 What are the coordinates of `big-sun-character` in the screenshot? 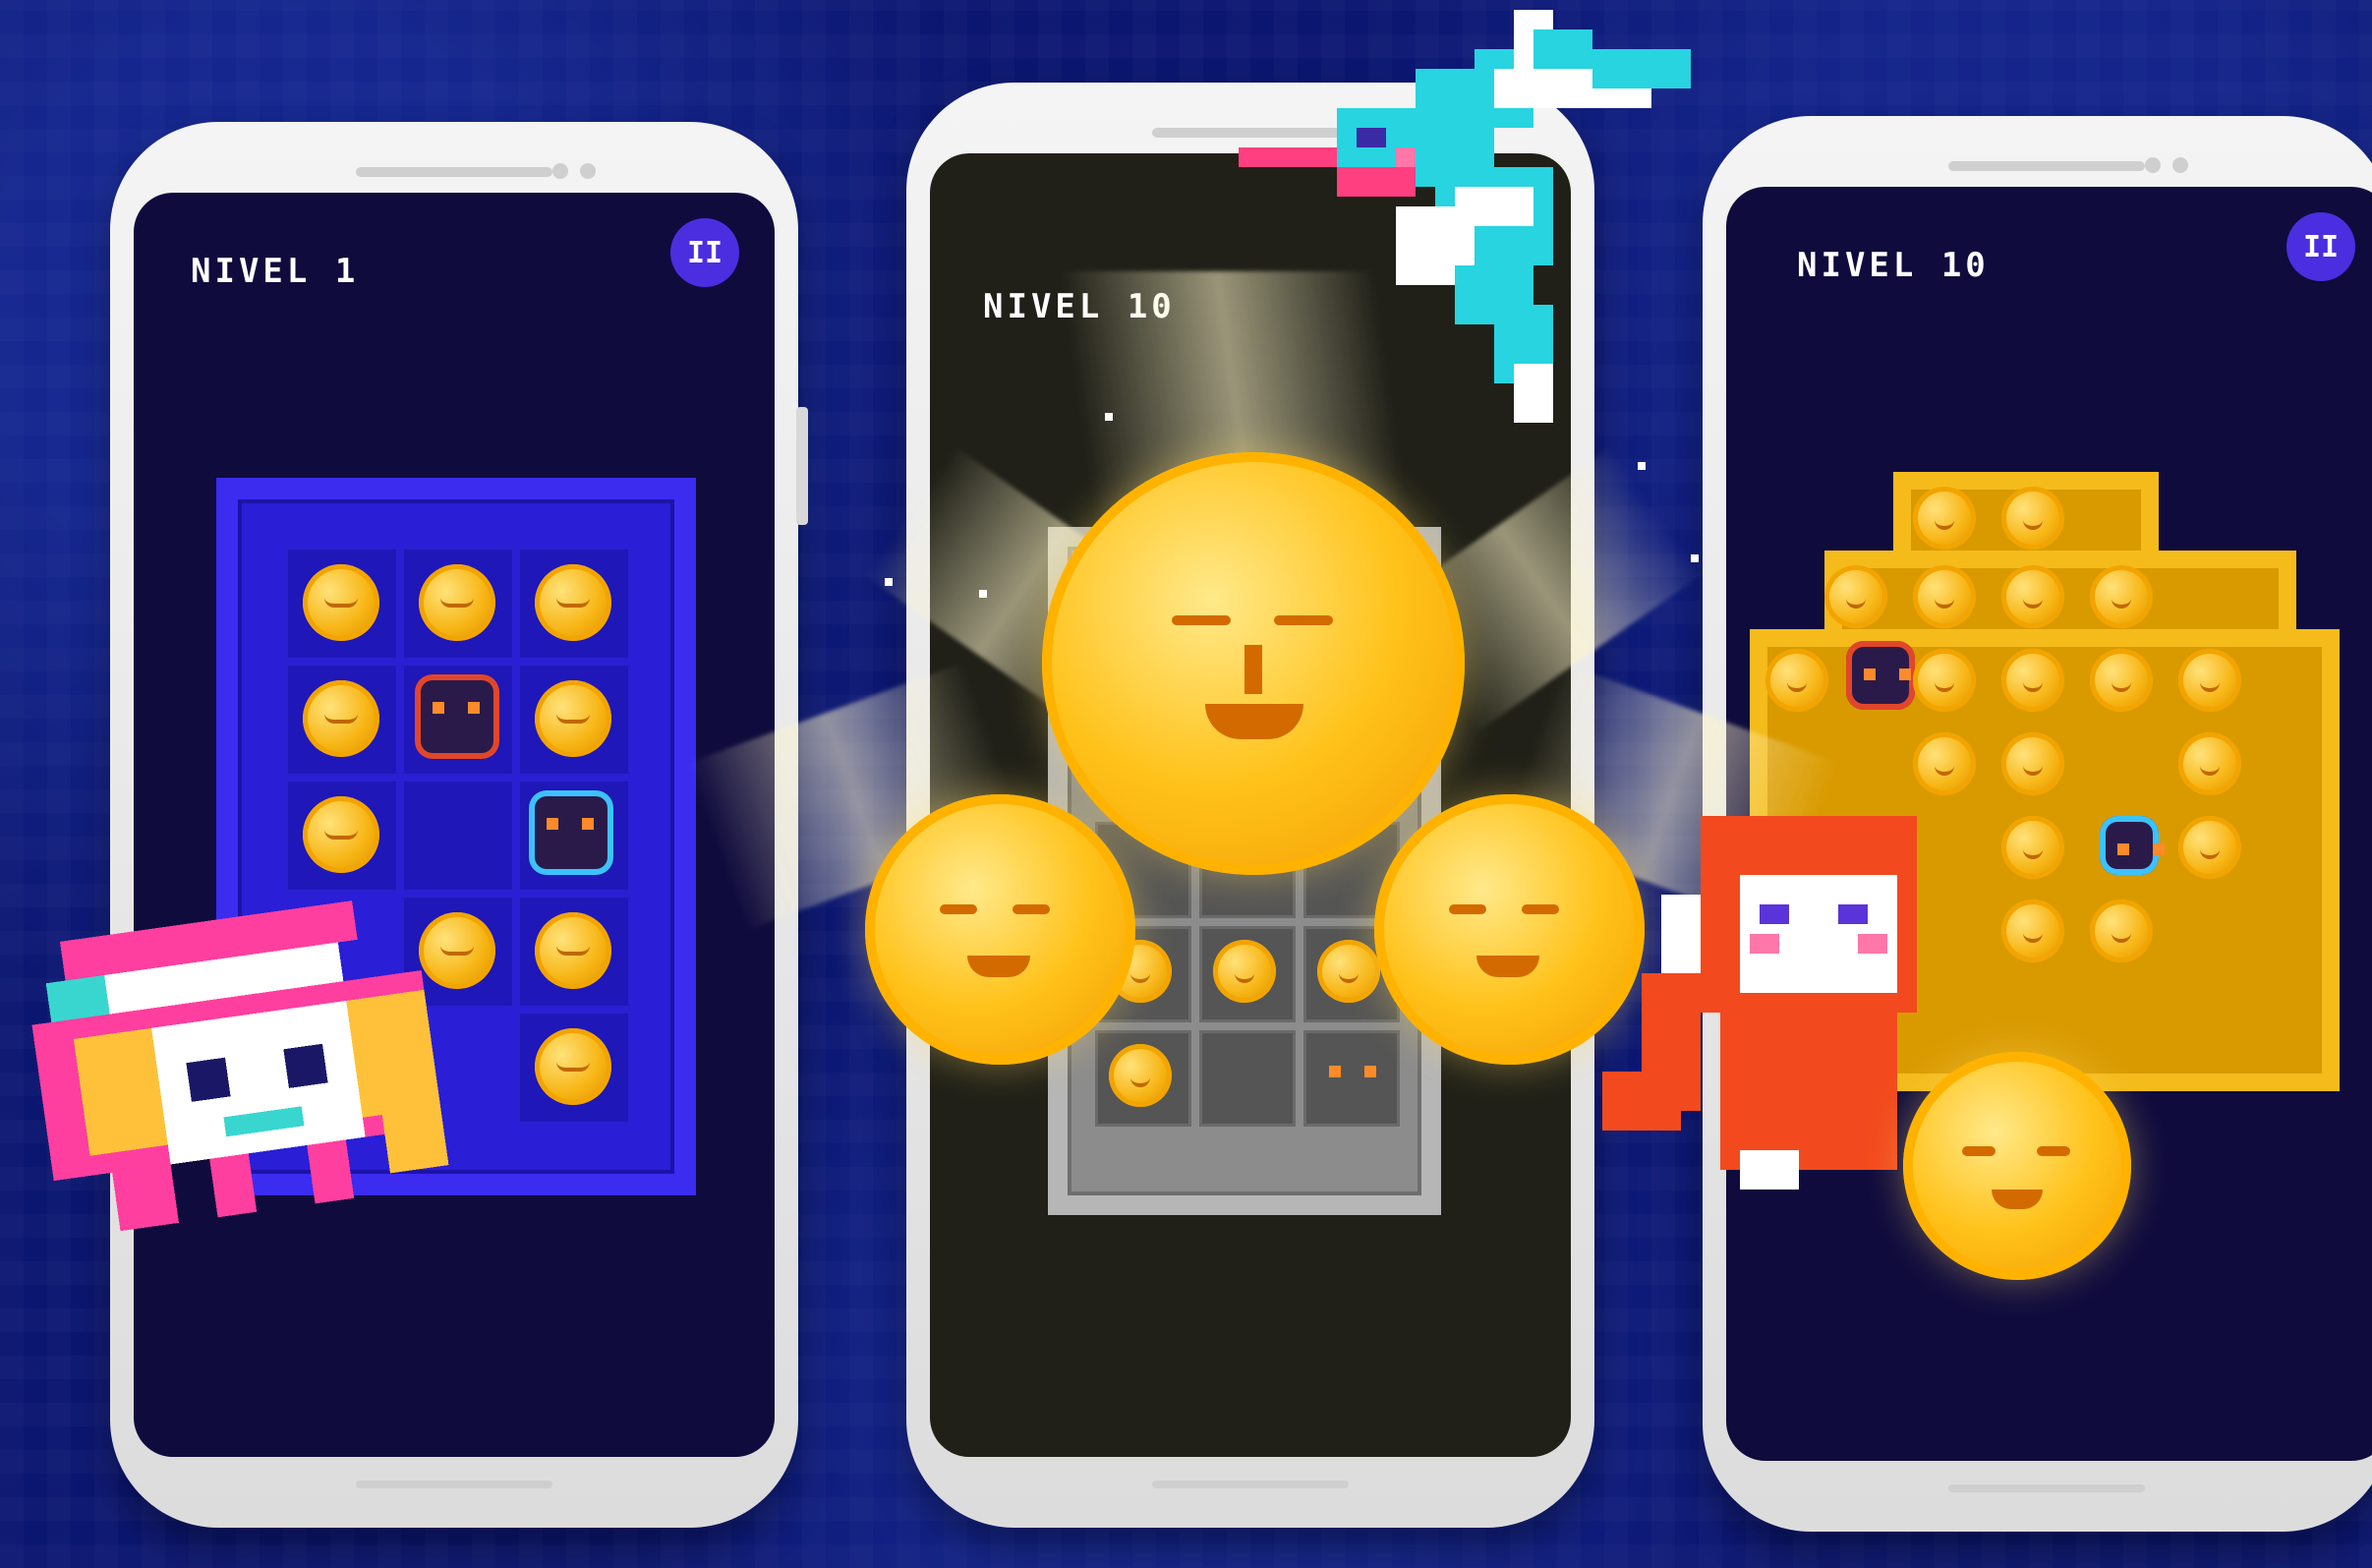 It's located at (1254, 663).